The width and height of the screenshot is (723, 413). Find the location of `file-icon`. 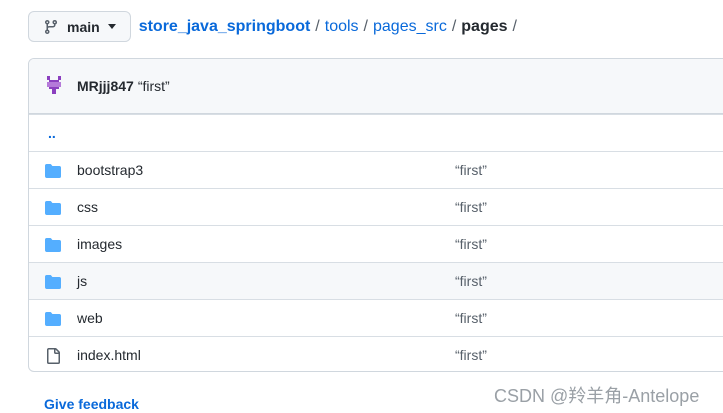

file-icon is located at coordinates (53, 356).